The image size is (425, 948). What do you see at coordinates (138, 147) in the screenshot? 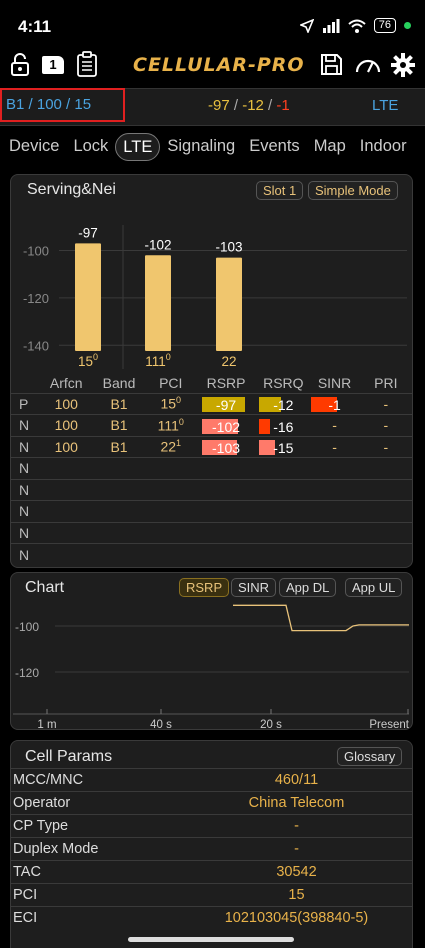
I see `tab-lte: LTE` at bounding box center [138, 147].